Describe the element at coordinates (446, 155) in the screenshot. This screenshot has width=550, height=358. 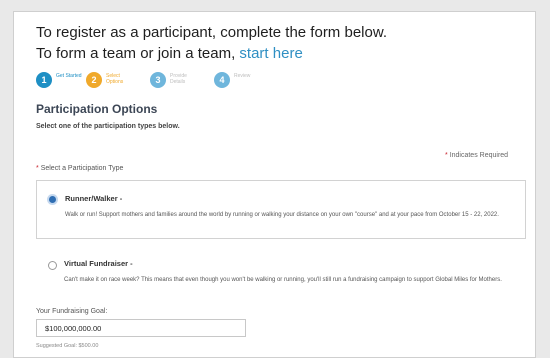
I see `required-star: *` at that location.